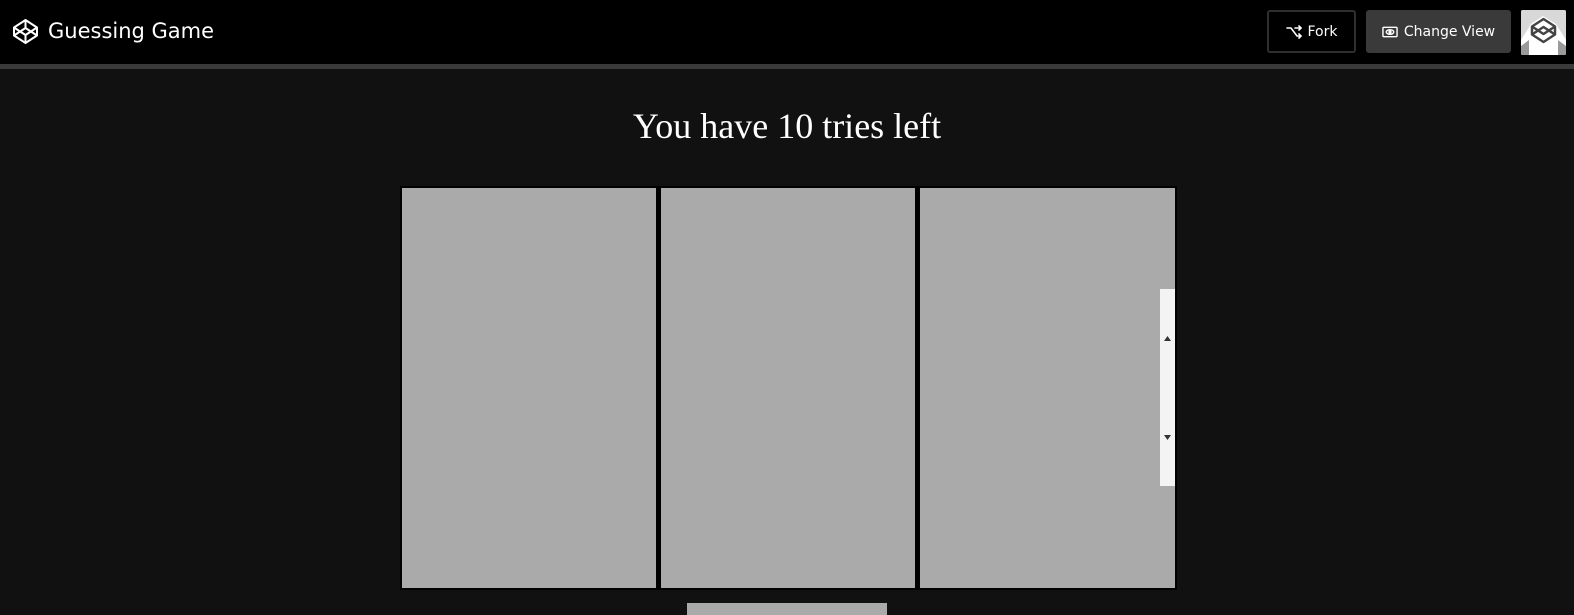 This screenshot has width=1574, height=615. I want to click on codepen-logo-icon, so click(25, 31).